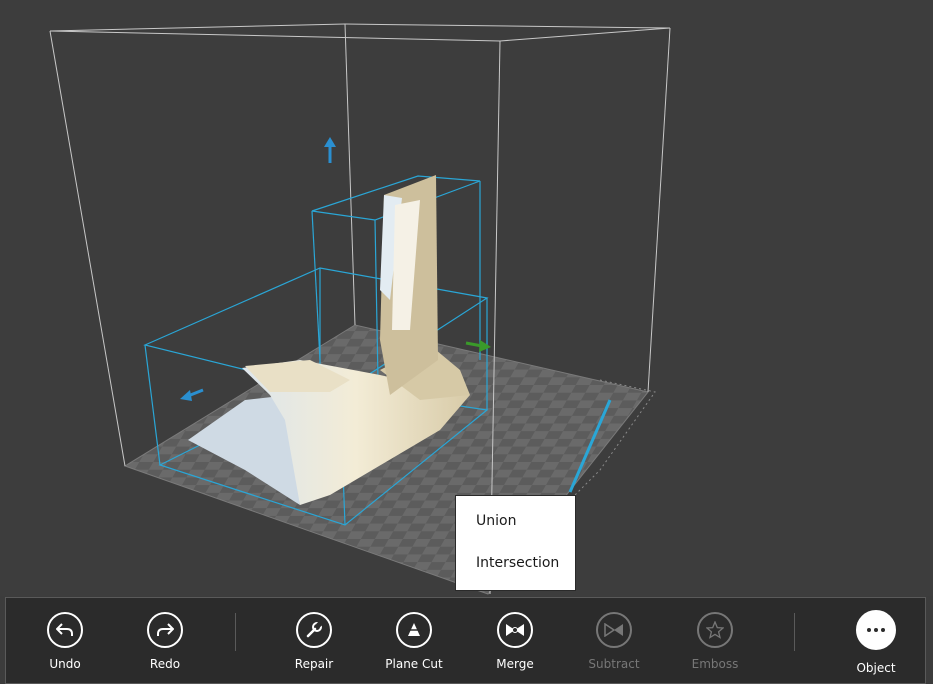 This screenshot has height=684, width=933. What do you see at coordinates (165, 630) in the screenshot?
I see `redo-icon` at bounding box center [165, 630].